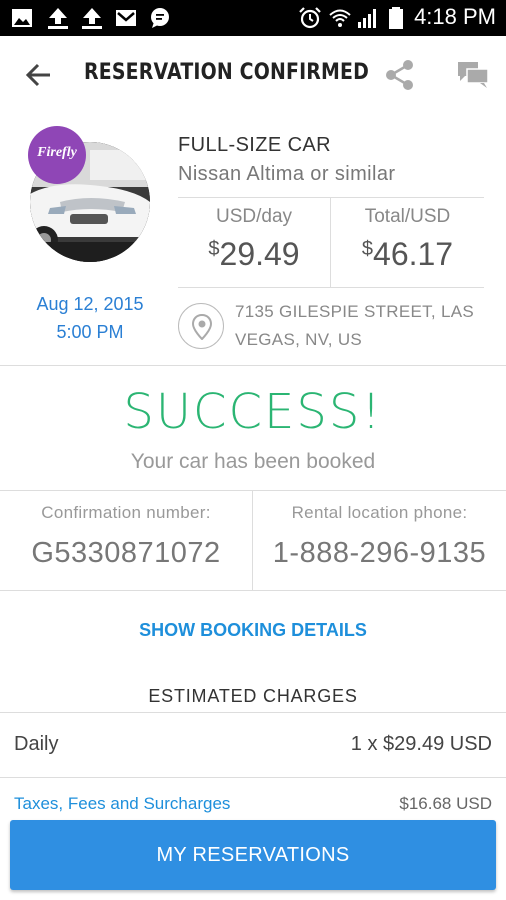 The image size is (506, 900). What do you see at coordinates (126, 18) in the screenshot?
I see `mail-icon` at bounding box center [126, 18].